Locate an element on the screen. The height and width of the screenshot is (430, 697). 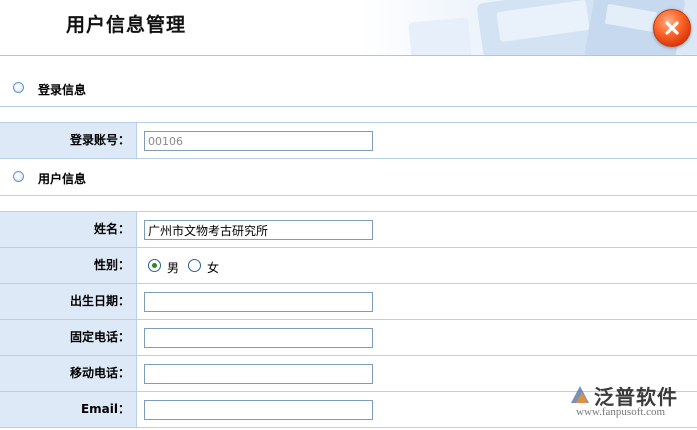
row-name: 姓名： is located at coordinates (348, 230).